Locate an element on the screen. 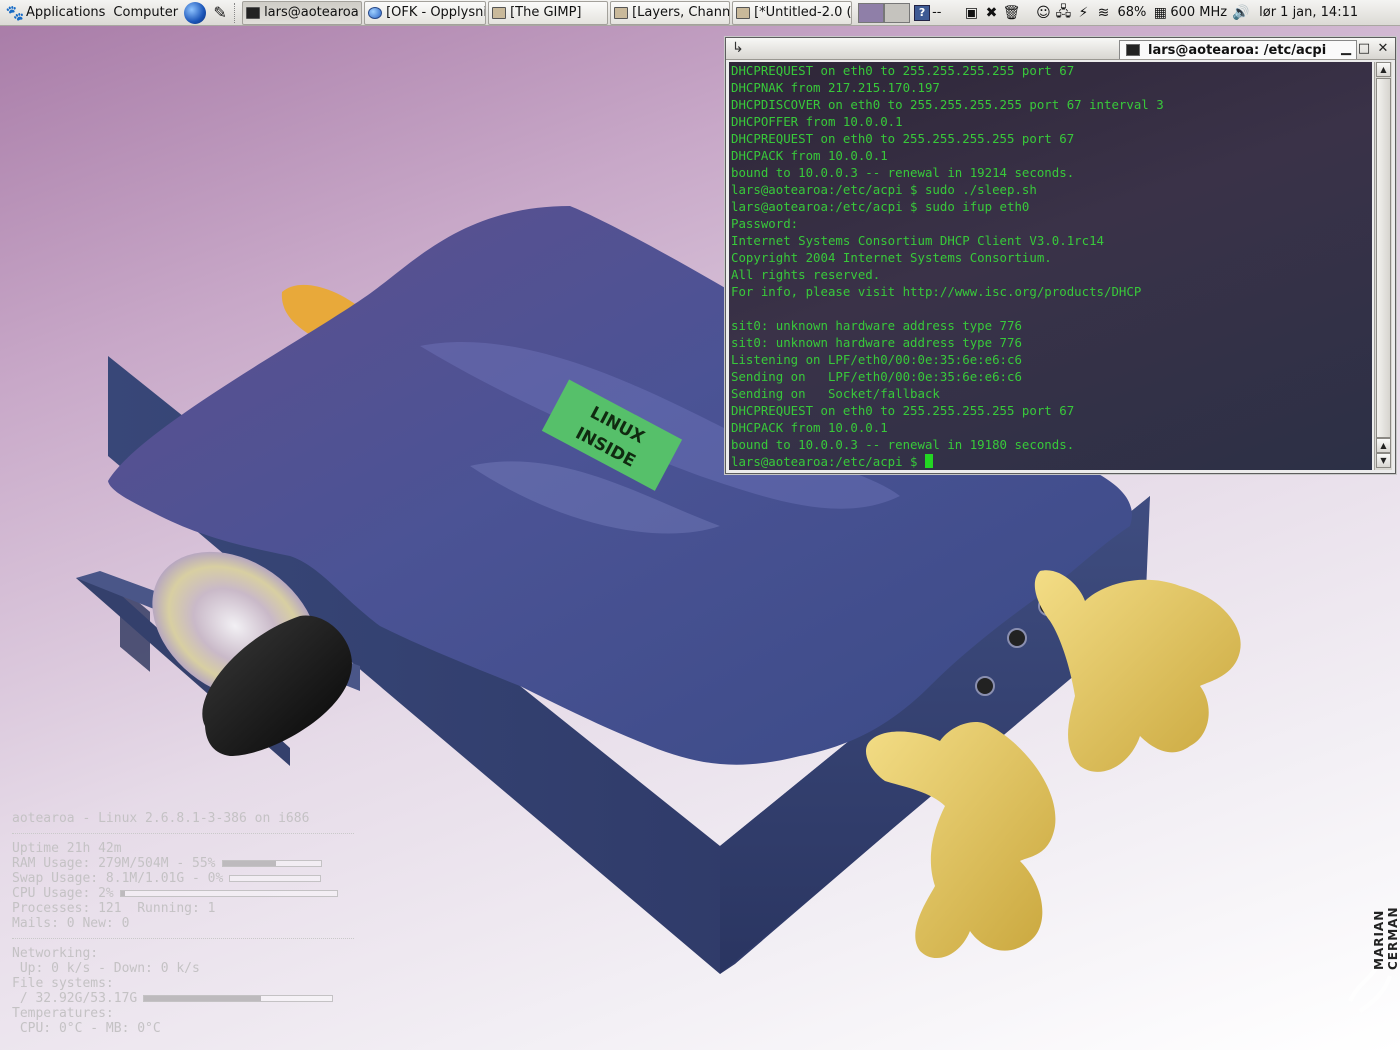 Image resolution: width=1400 pixels, height=1050 pixels. help-applet: ? -- is located at coordinates (927, 12).